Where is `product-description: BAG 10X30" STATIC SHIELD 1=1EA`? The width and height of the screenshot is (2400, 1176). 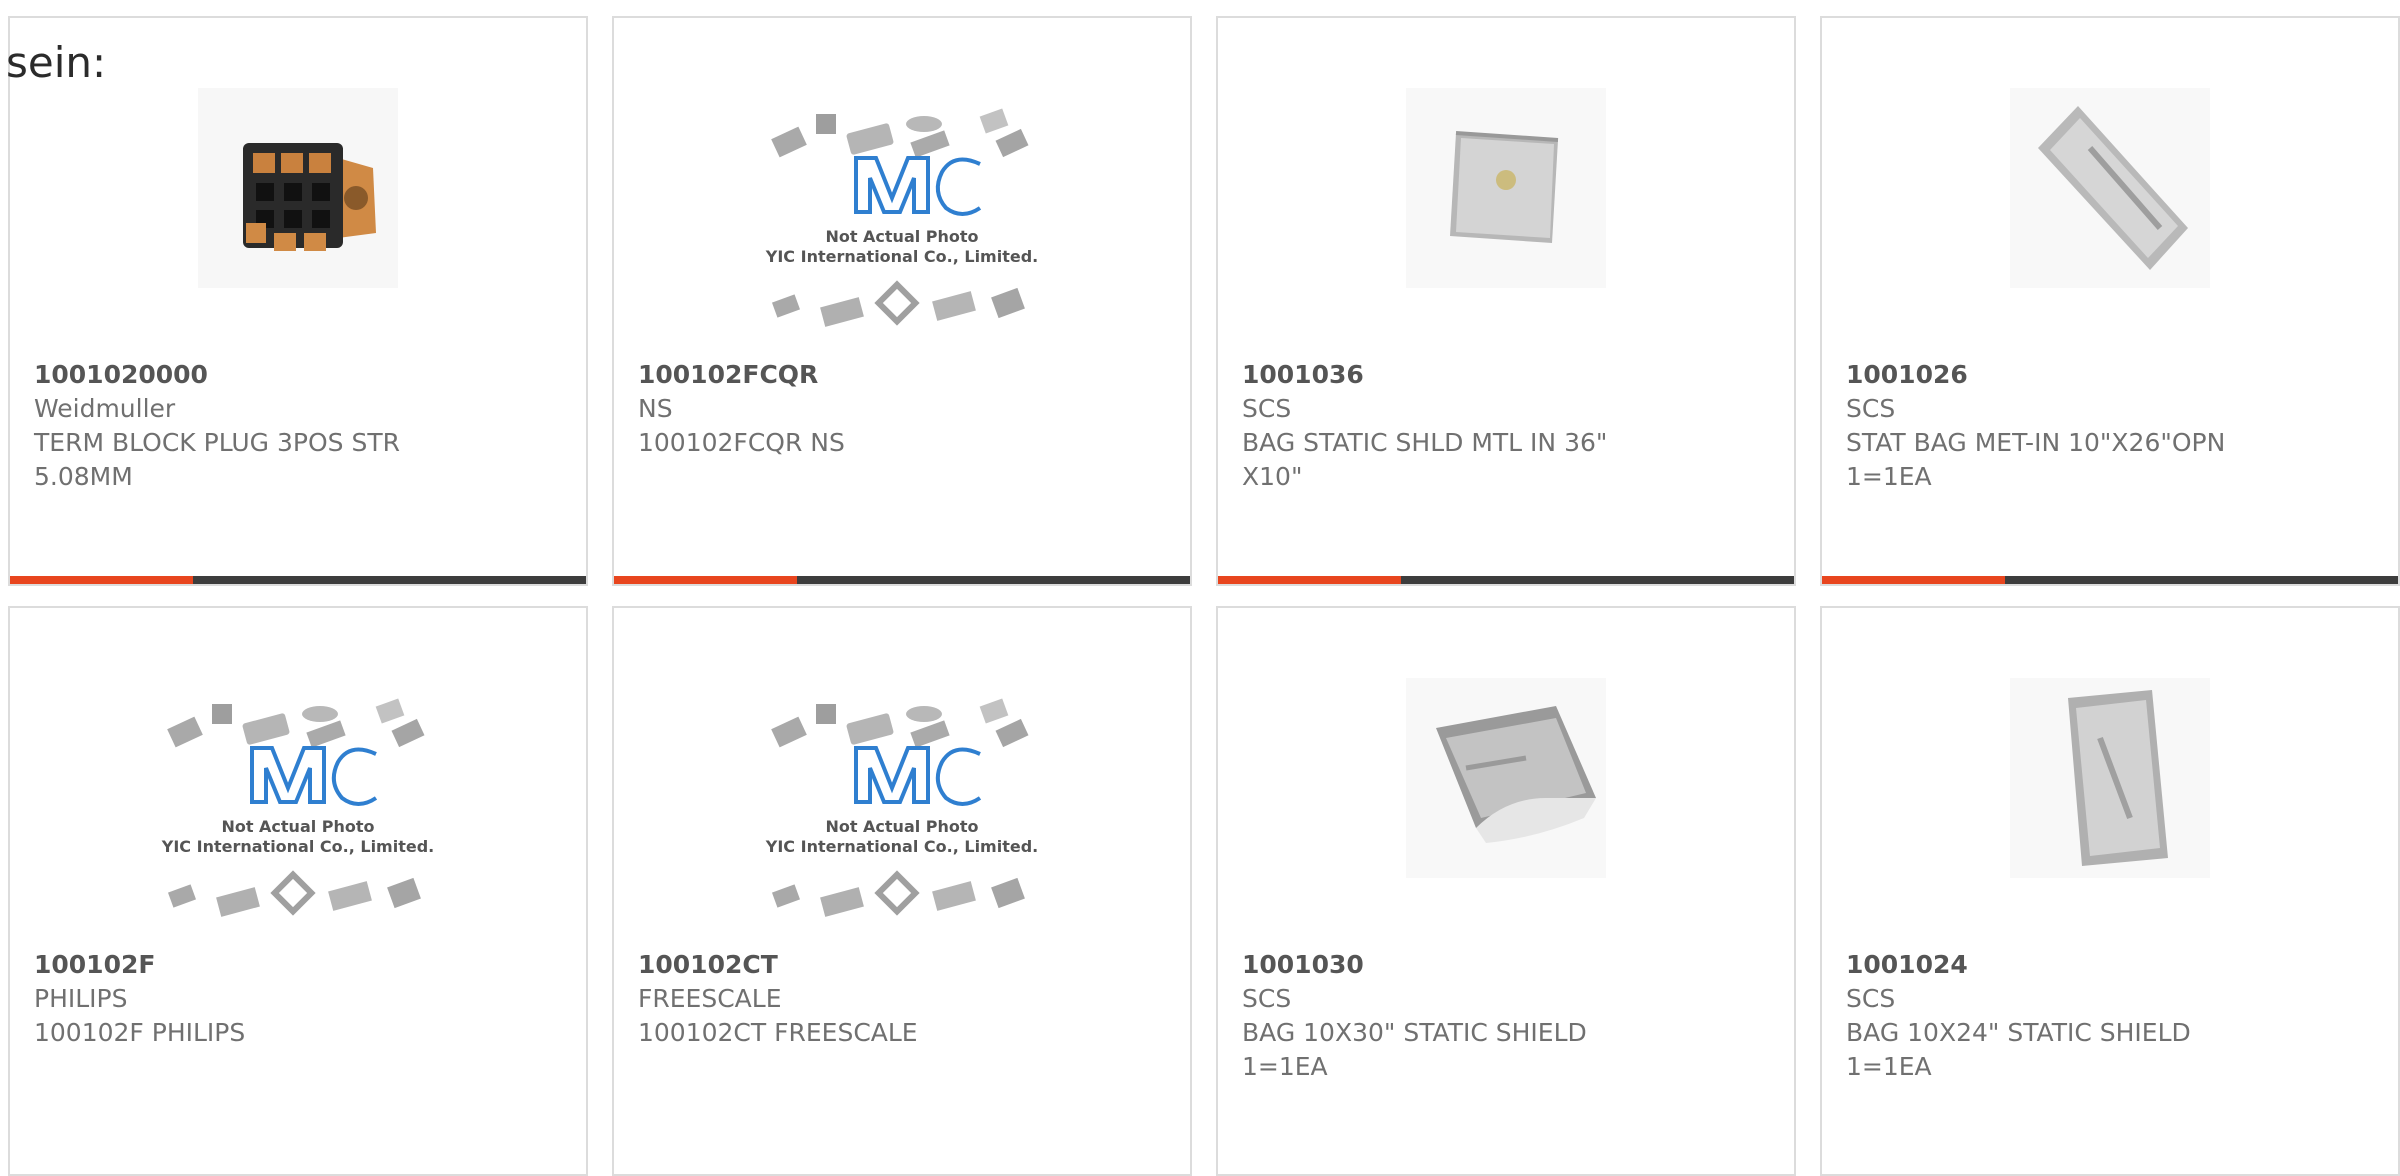 product-description: BAG 10X30" STATIC SHIELD 1=1EA is located at coordinates (1414, 1049).